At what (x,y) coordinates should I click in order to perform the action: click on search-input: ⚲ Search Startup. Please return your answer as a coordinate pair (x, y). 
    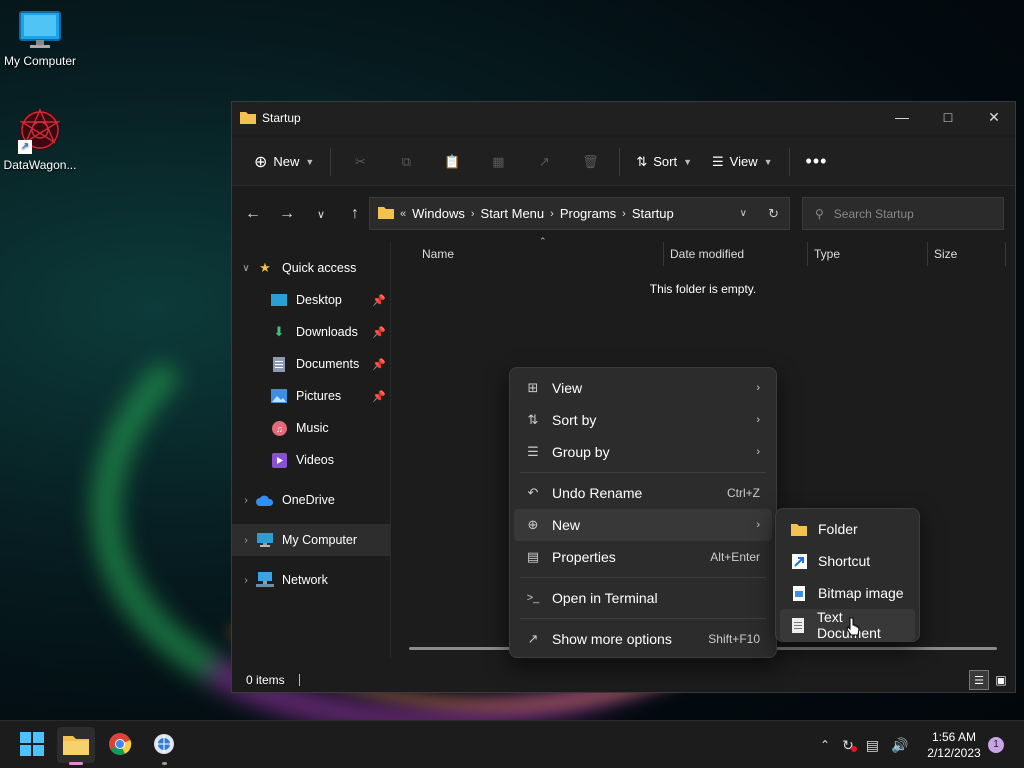
    Looking at the image, I should click on (903, 213).